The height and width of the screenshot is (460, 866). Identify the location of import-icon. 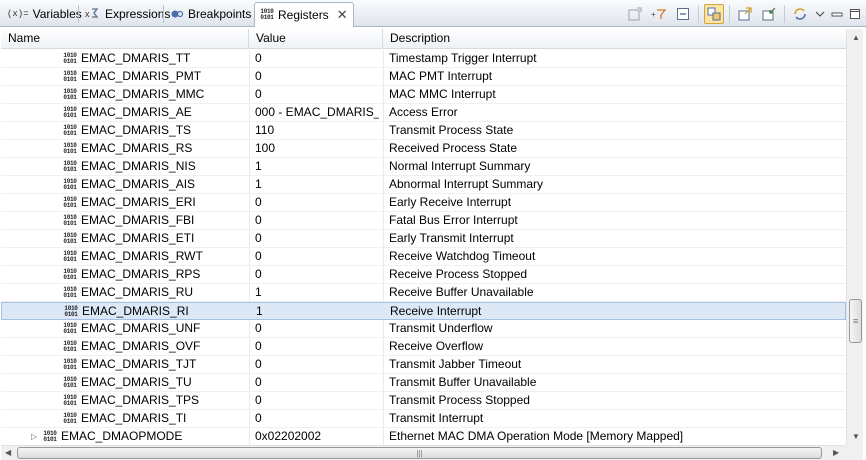
(769, 14).